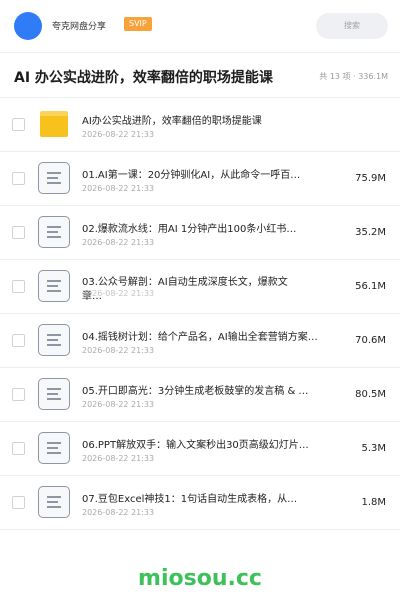 This screenshot has height=600, width=400. What do you see at coordinates (200, 26) in the screenshot?
I see `header: 夸克网盘分享 SVIP 搜索` at bounding box center [200, 26].